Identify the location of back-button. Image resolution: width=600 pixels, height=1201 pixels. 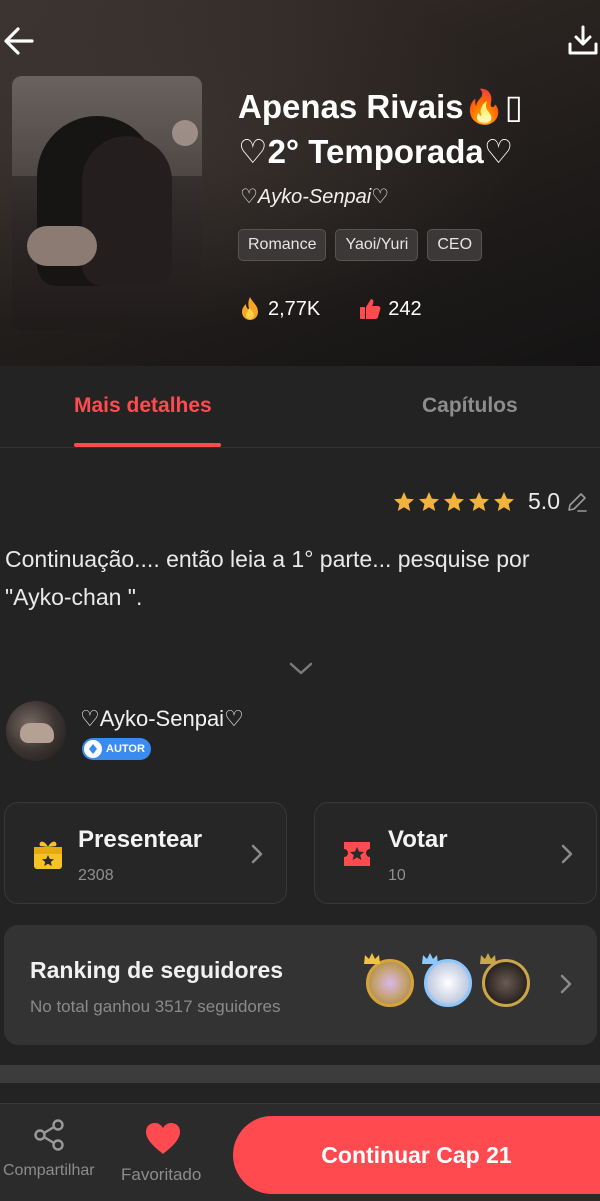
(19, 41).